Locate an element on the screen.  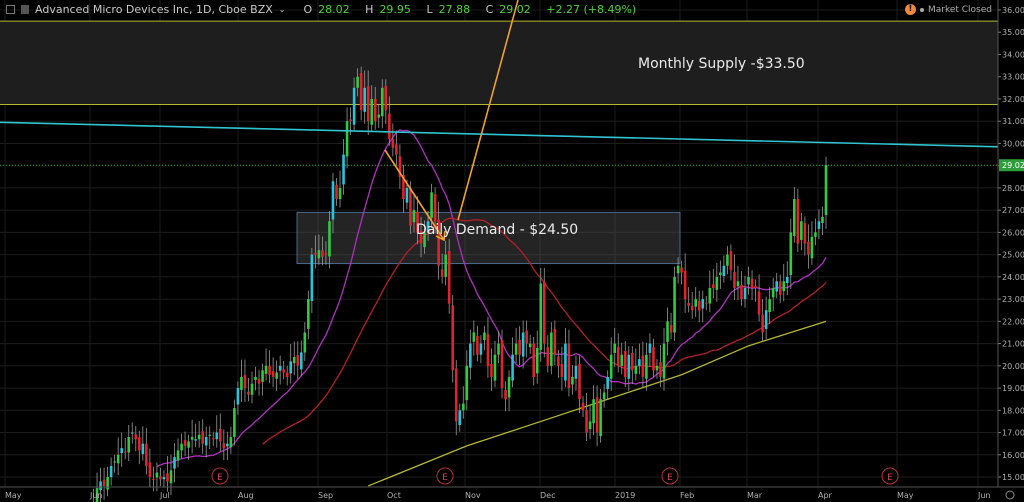
price-tick-label: 20.00 is located at coordinates (1013, 366).